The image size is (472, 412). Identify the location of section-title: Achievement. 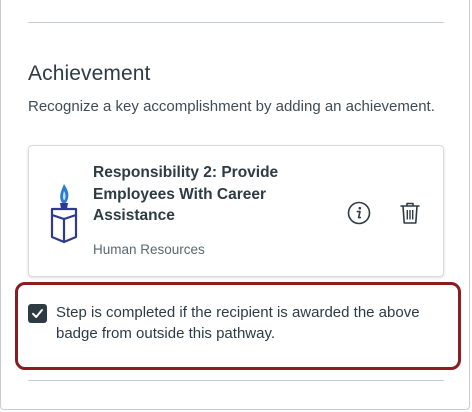
(89, 73).